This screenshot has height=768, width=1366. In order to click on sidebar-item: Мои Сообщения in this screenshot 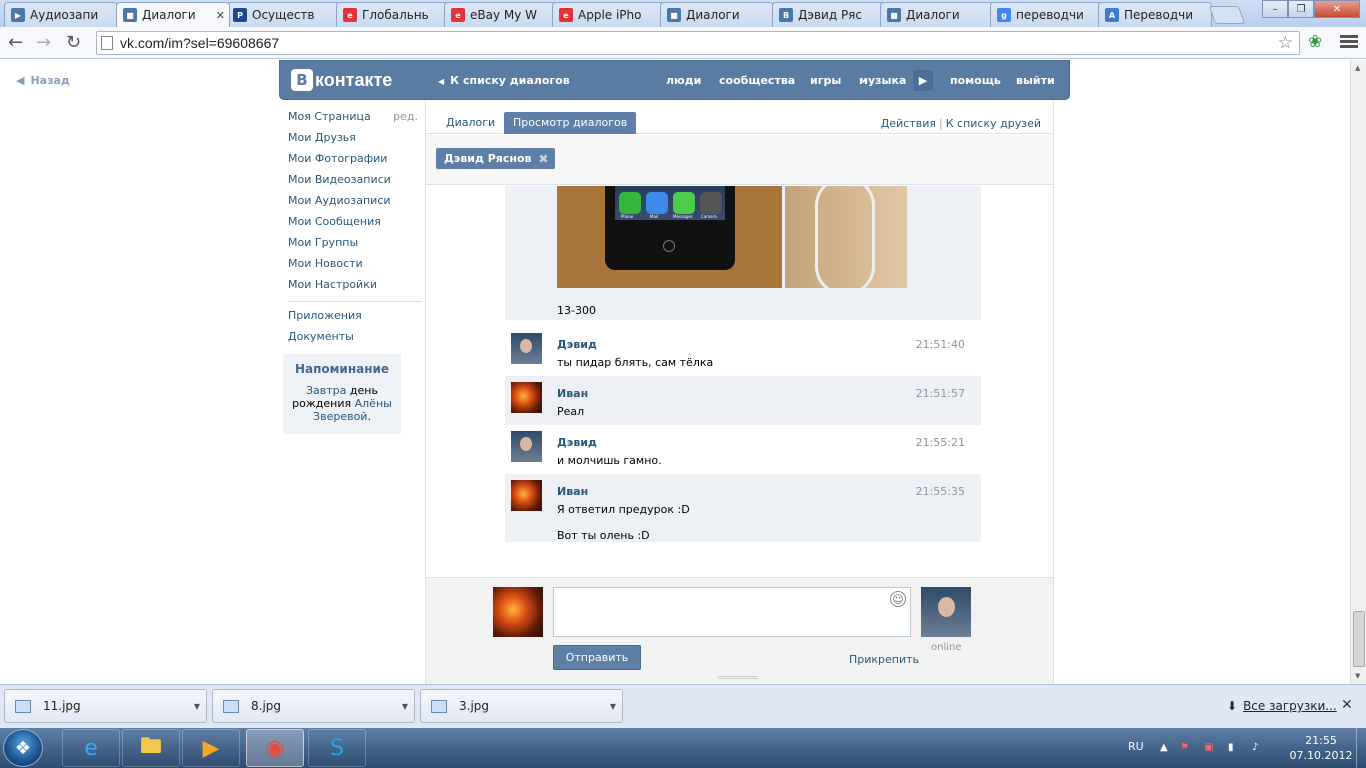, I will do `click(353, 225)`.